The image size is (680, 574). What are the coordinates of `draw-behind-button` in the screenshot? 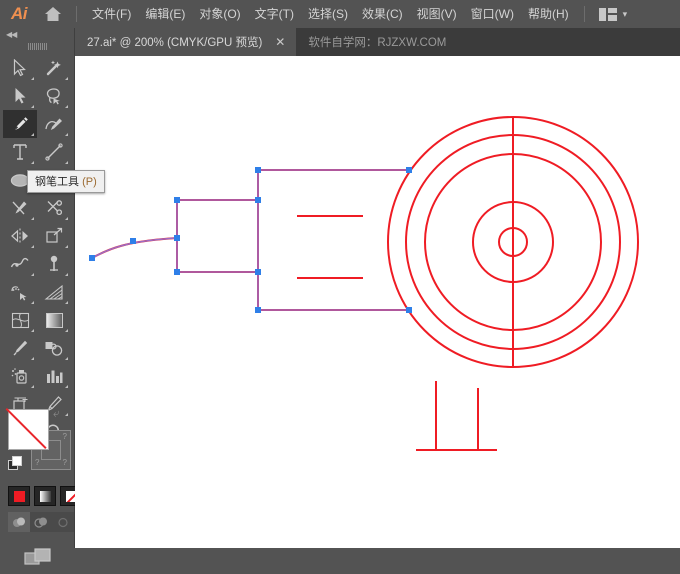 It's located at (41, 522).